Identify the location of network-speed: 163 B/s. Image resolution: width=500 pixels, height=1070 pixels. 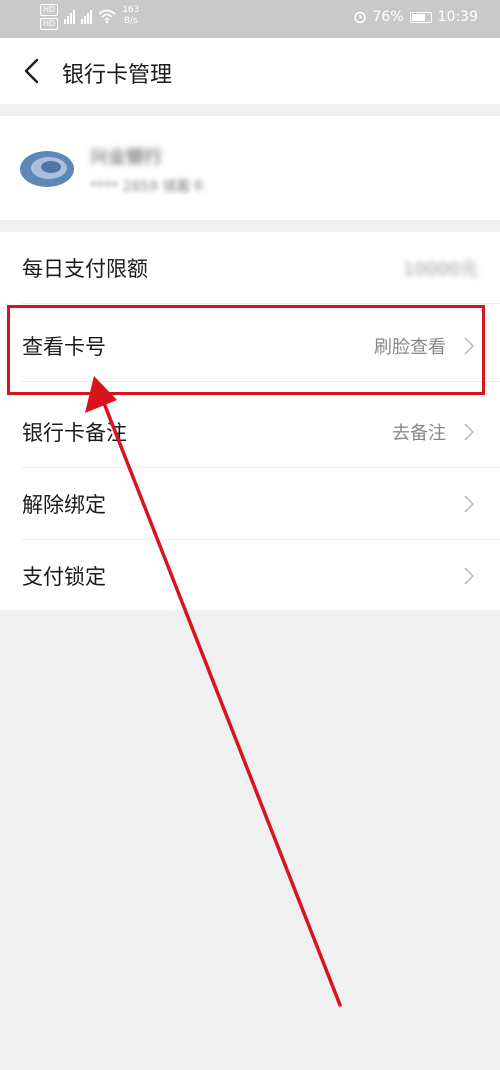
(130, 16).